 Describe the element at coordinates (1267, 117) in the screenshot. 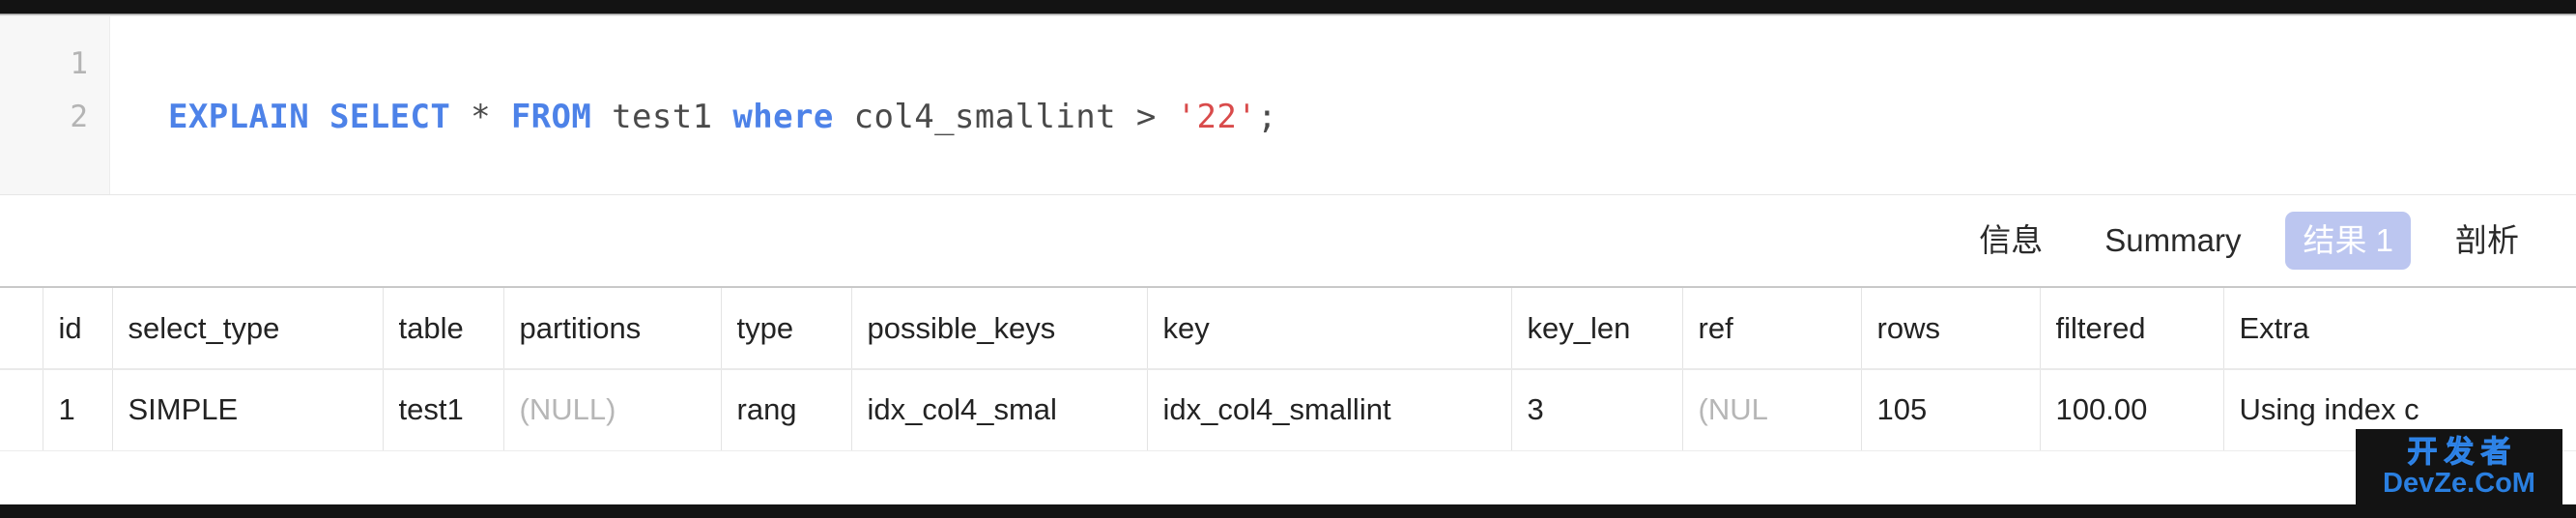

I see `sql-semicolon: ;` at that location.